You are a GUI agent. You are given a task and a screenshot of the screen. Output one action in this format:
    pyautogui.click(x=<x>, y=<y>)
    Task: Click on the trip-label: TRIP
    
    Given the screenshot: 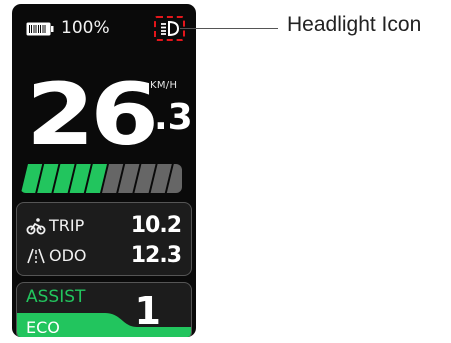 What is the action you would take?
    pyautogui.click(x=67, y=225)
    